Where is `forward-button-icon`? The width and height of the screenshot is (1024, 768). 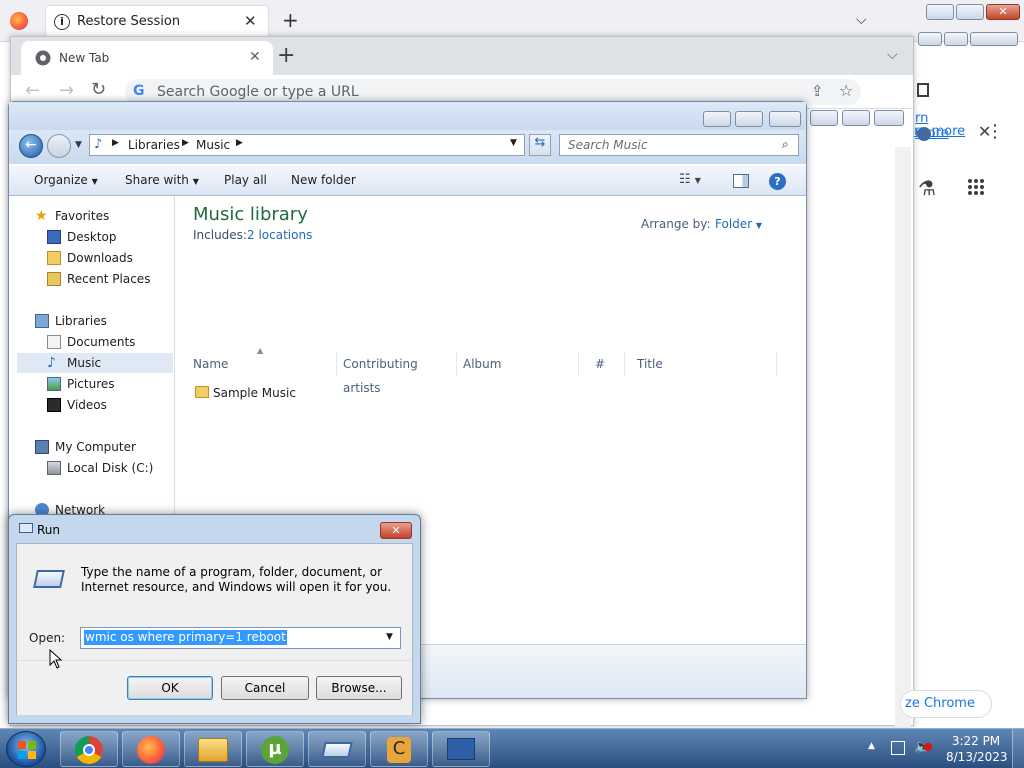 forward-button-icon is located at coordinates (59, 146).